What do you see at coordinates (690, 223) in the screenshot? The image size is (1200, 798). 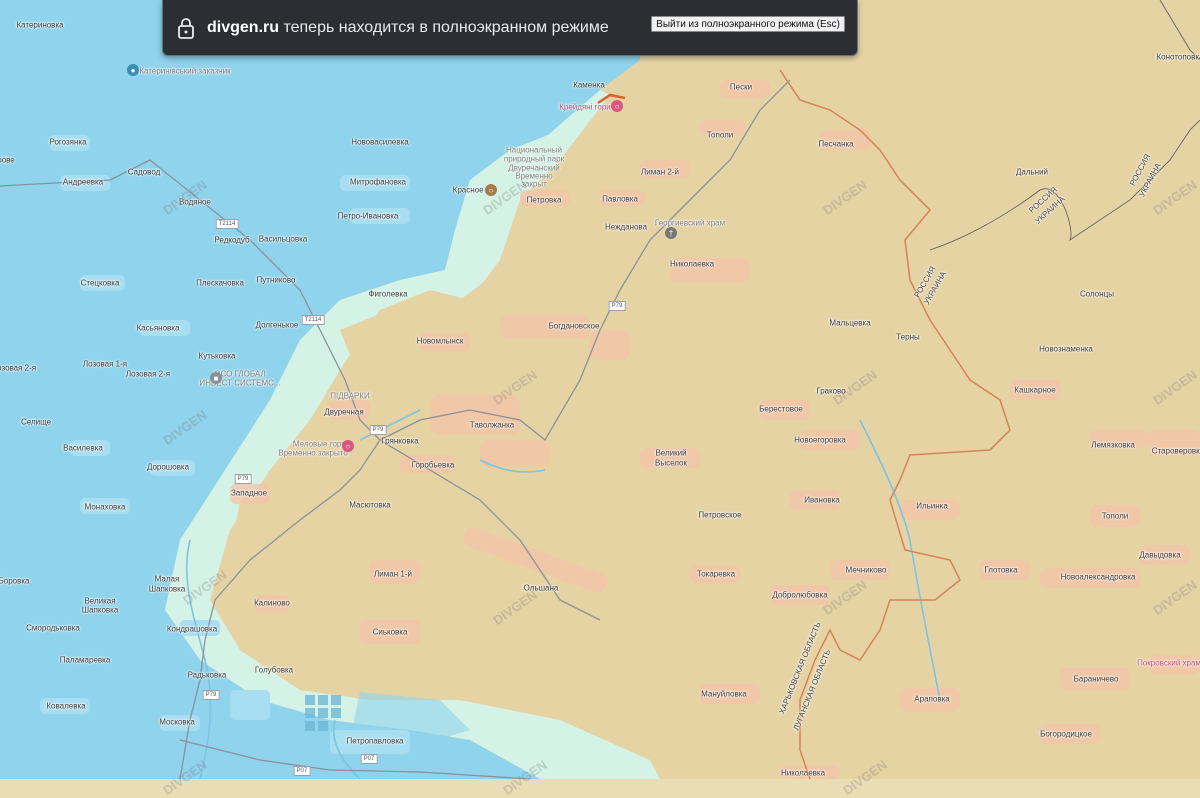 I see `poi-label: Георгиевский храм` at bounding box center [690, 223].